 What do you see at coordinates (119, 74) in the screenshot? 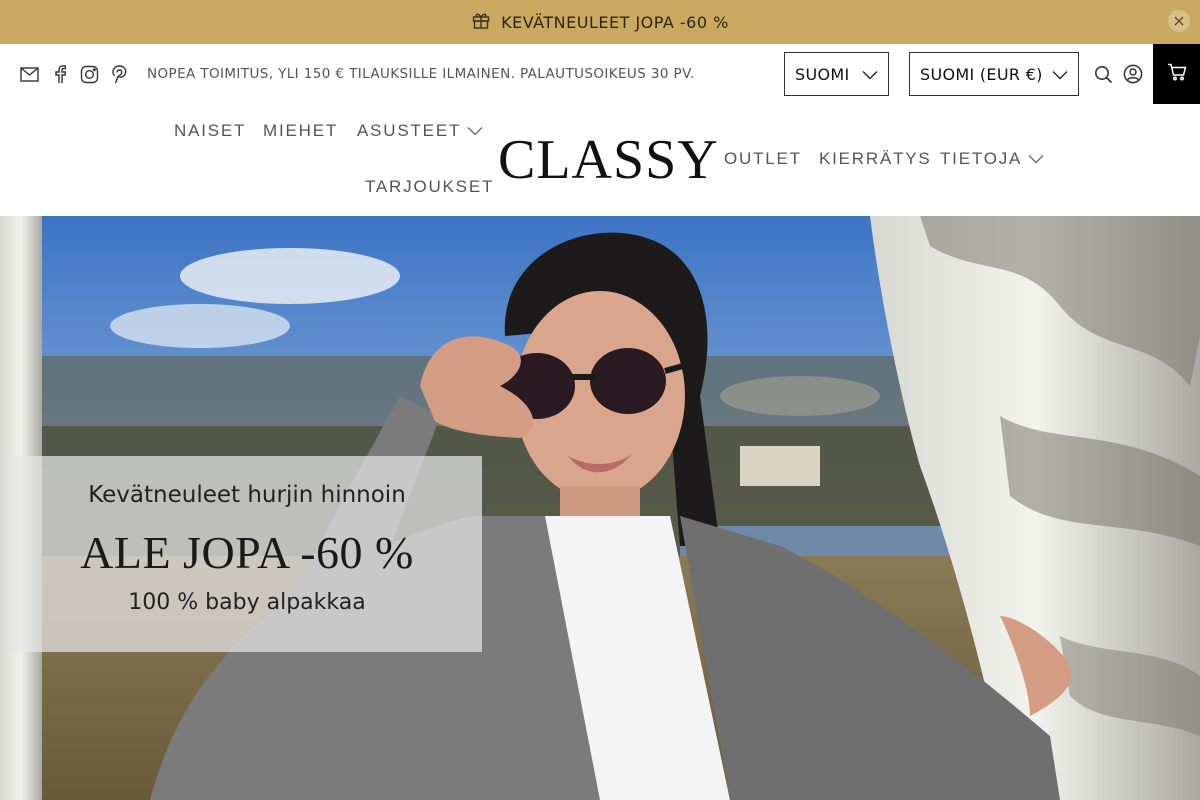
I see `pinterest-icon` at bounding box center [119, 74].